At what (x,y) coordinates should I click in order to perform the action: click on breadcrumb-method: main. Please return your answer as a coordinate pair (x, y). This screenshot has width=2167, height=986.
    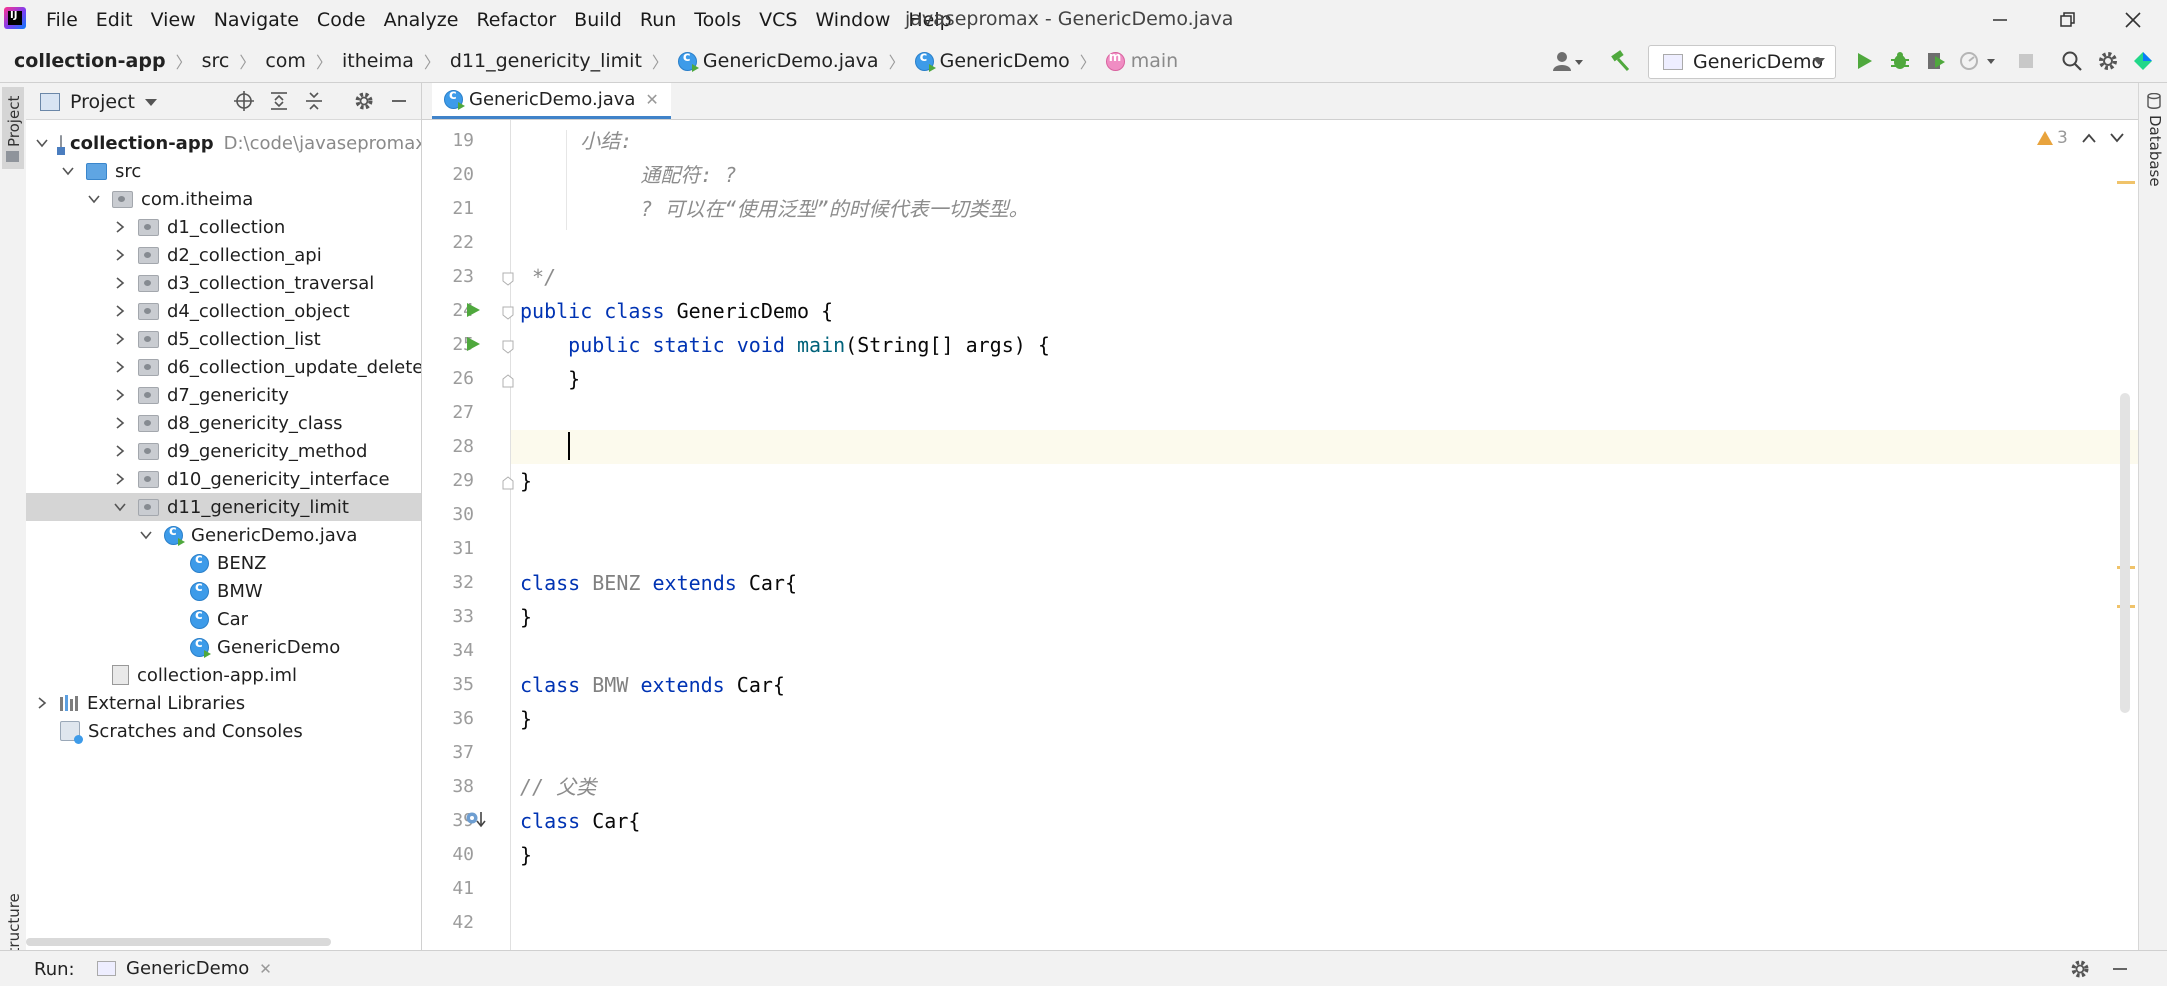
    Looking at the image, I should click on (1141, 61).